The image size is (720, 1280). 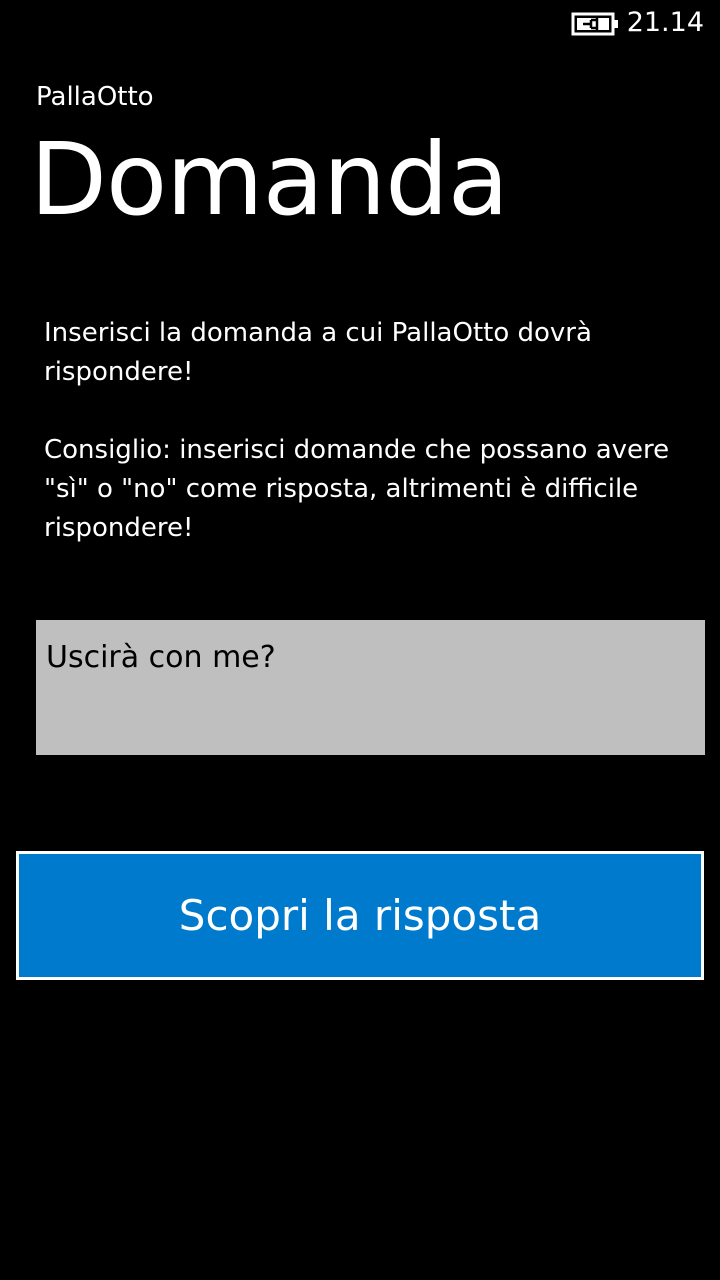 I want to click on page-title: Domanda, so click(x=269, y=179).